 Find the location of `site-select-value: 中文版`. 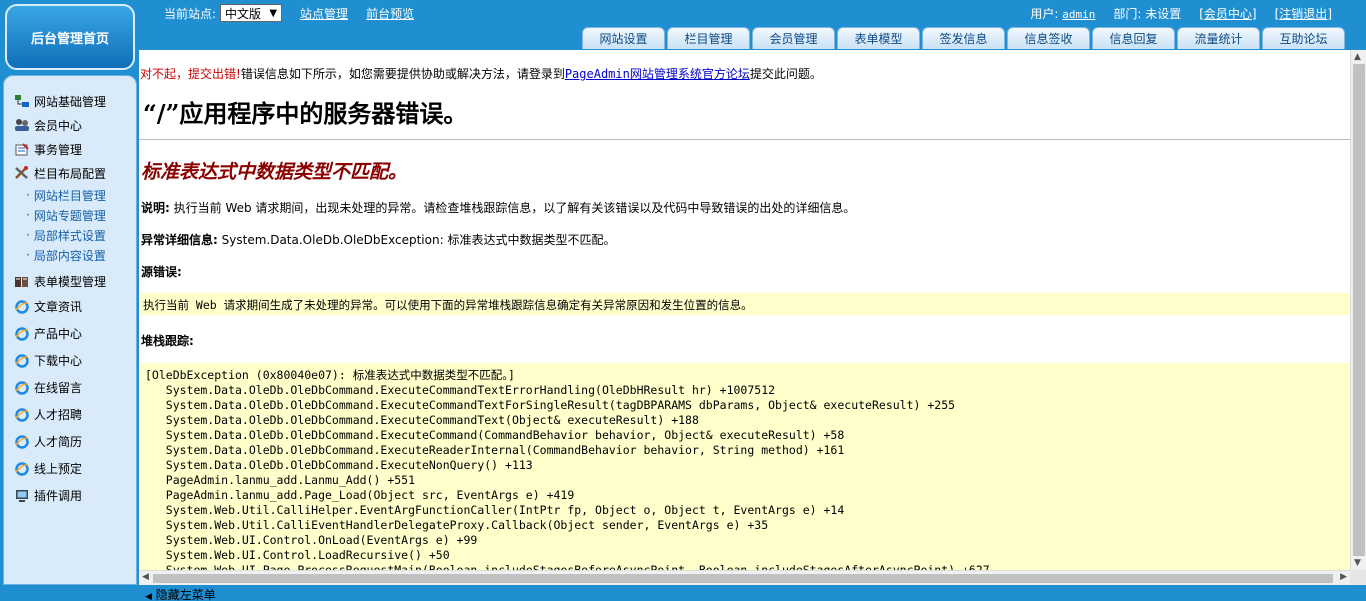

site-select-value: 中文版 is located at coordinates (243, 13).